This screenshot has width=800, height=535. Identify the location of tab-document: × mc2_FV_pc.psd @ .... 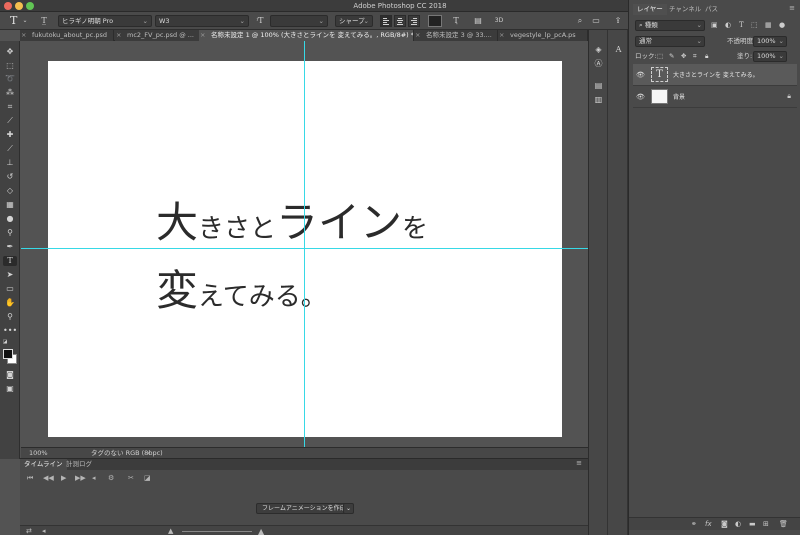
(161, 35).